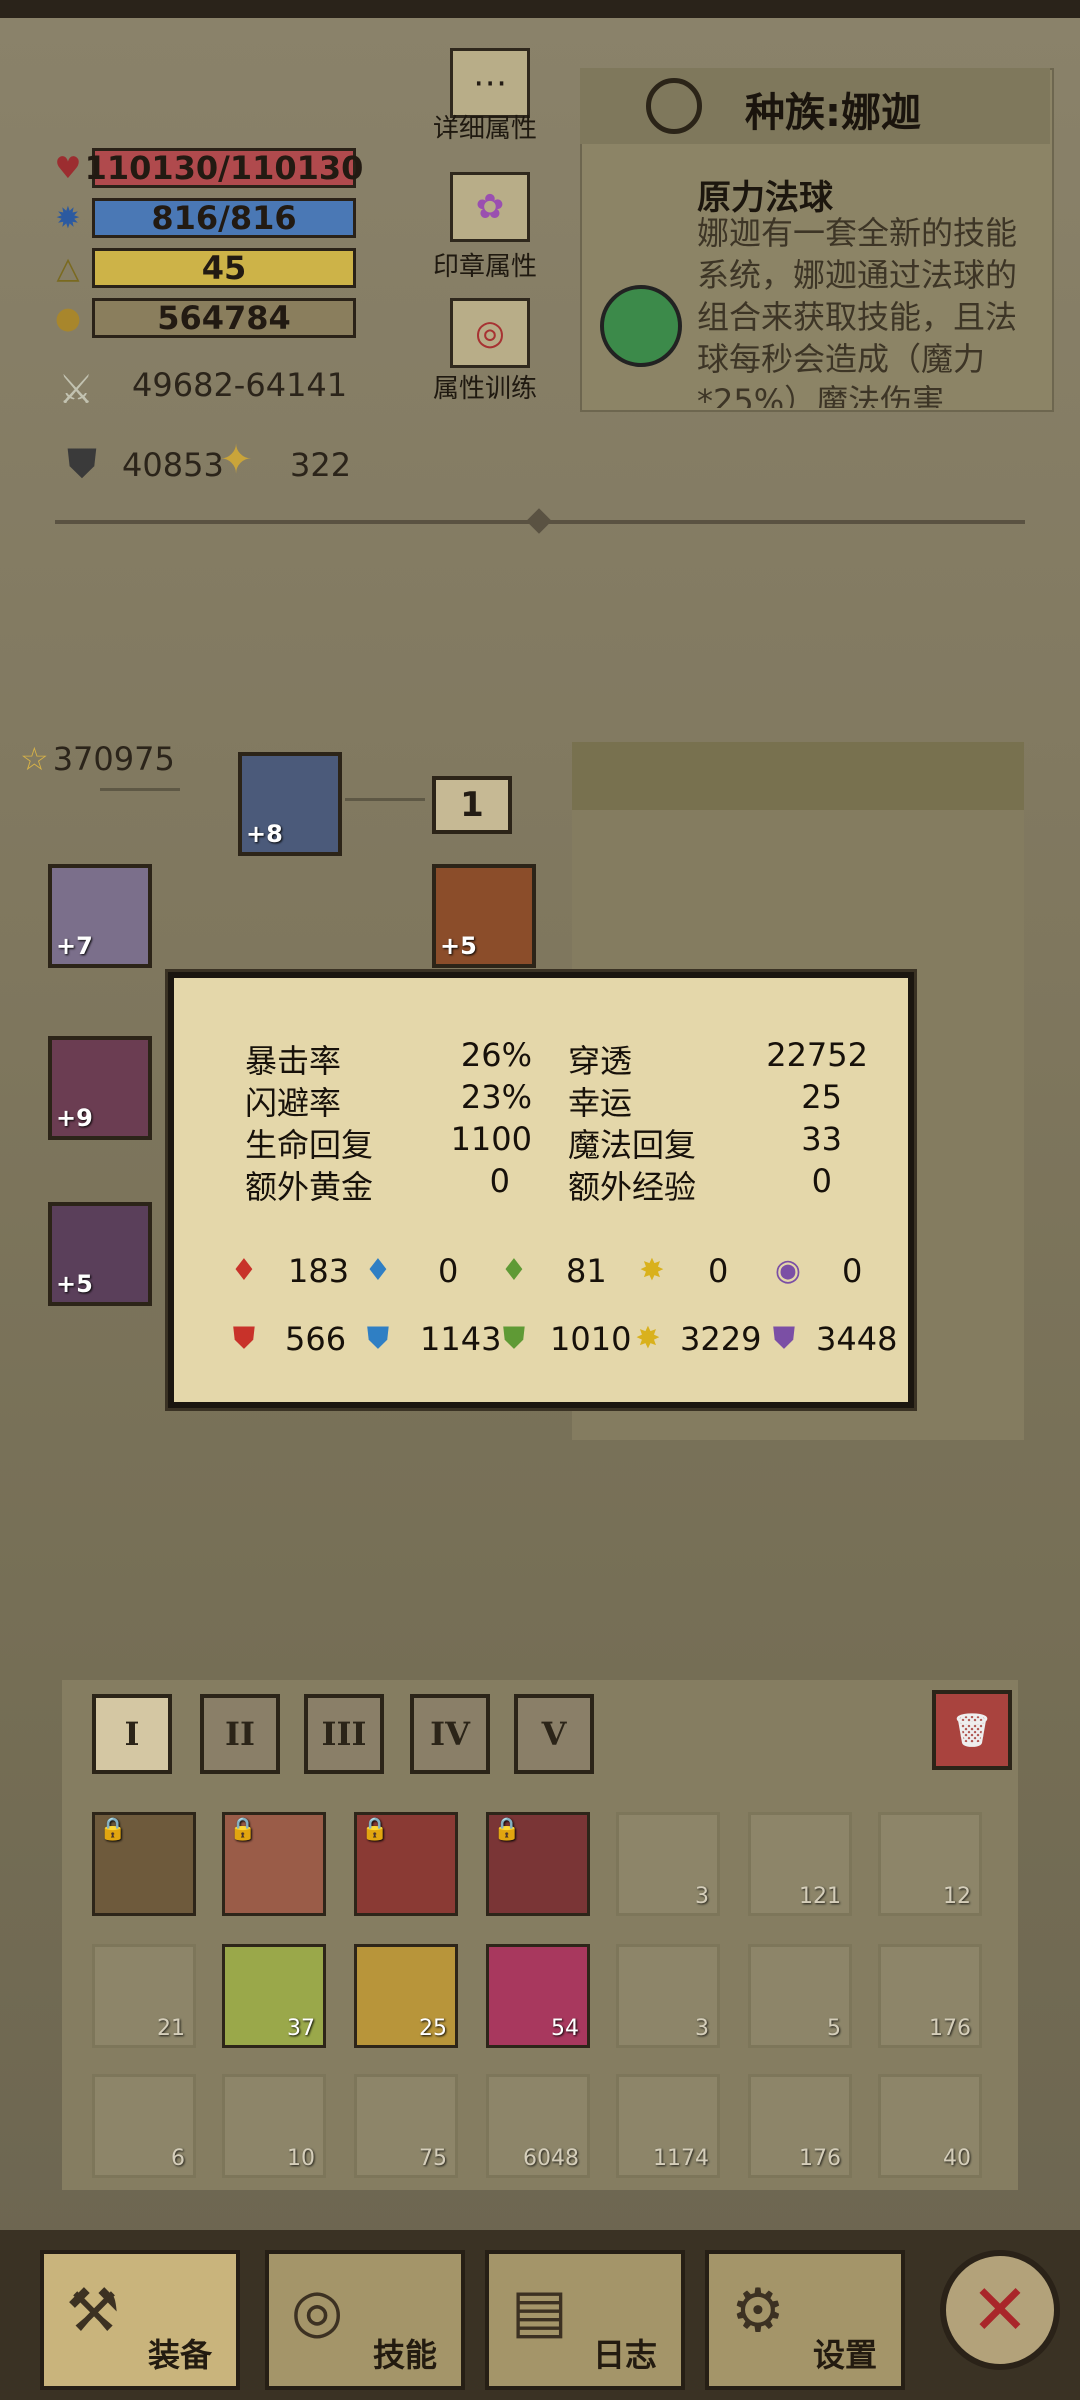 Image resolution: width=1080 pixels, height=2400 pixels. Describe the element at coordinates (132, 1734) in the screenshot. I see `inventory-tab-1: I` at that location.